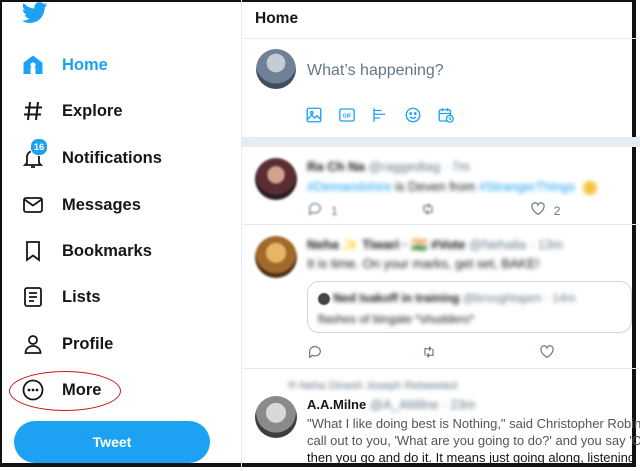 This screenshot has height=471, width=640. What do you see at coordinates (88, 343) in the screenshot?
I see `sidebar-item-label: Profile` at bounding box center [88, 343].